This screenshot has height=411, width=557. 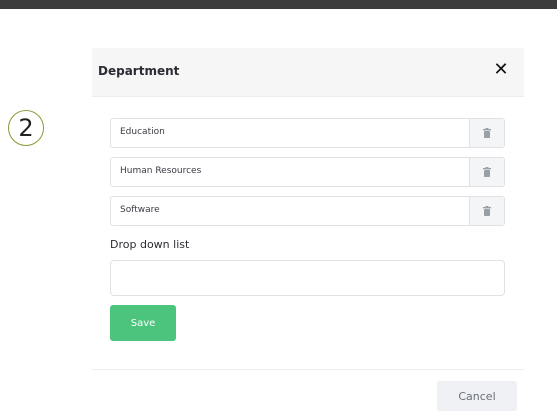 I want to click on footer-divider, so click(x=308, y=369).